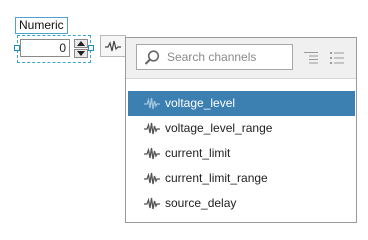 This screenshot has width=368, height=240. Describe the element at coordinates (241, 203) in the screenshot. I see `channel-item: source_delay` at that location.